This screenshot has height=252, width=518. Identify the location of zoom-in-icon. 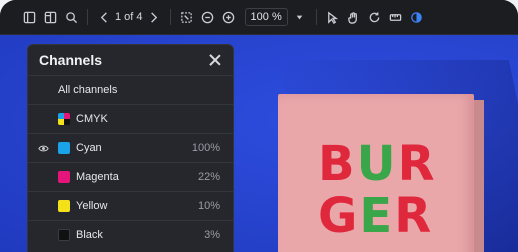
(229, 17).